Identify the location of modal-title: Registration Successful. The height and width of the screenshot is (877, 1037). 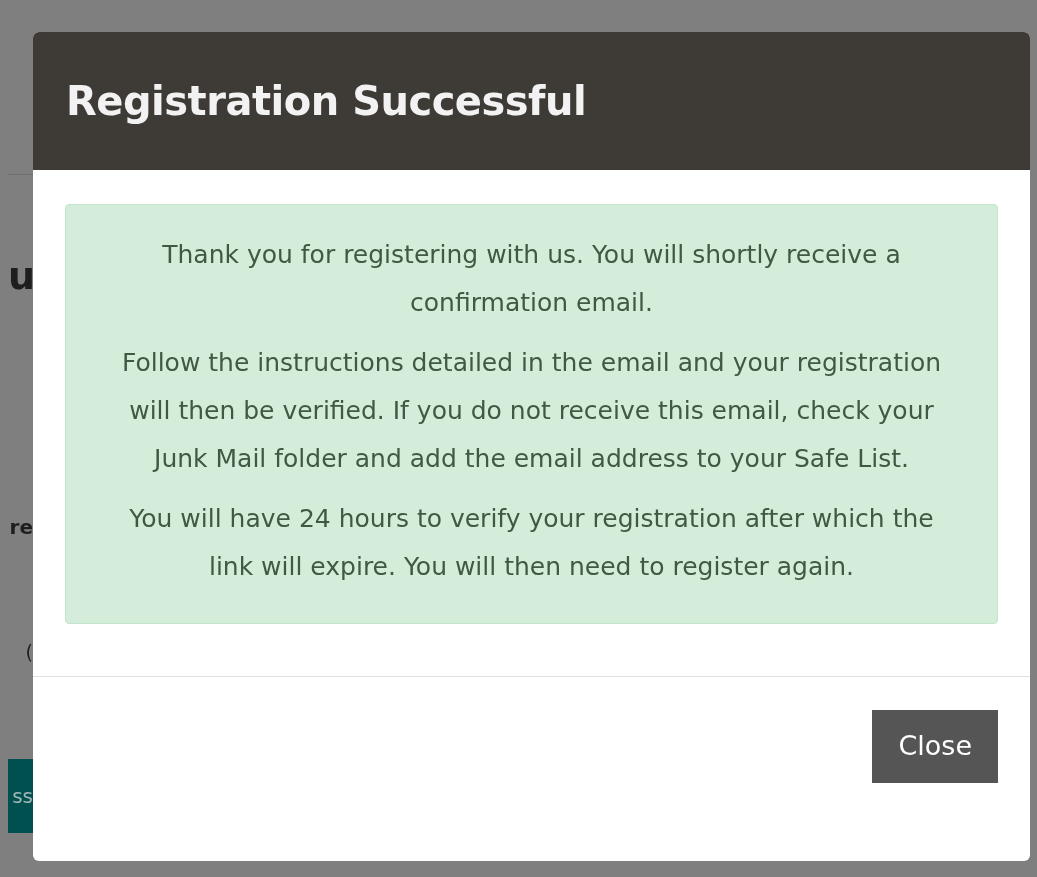
(326, 101).